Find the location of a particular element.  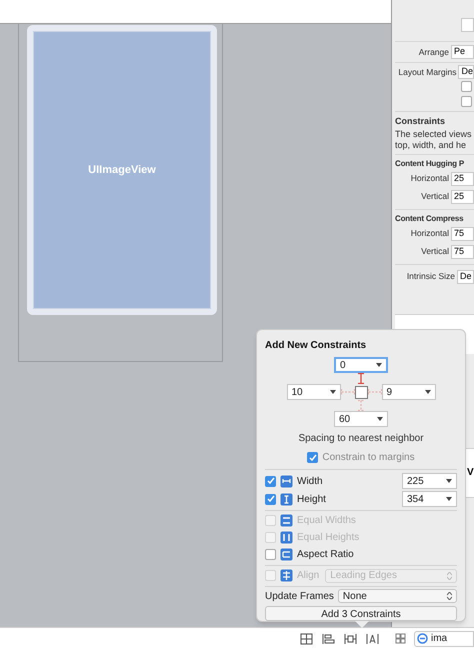

property-label: Arrange is located at coordinates (433, 52).